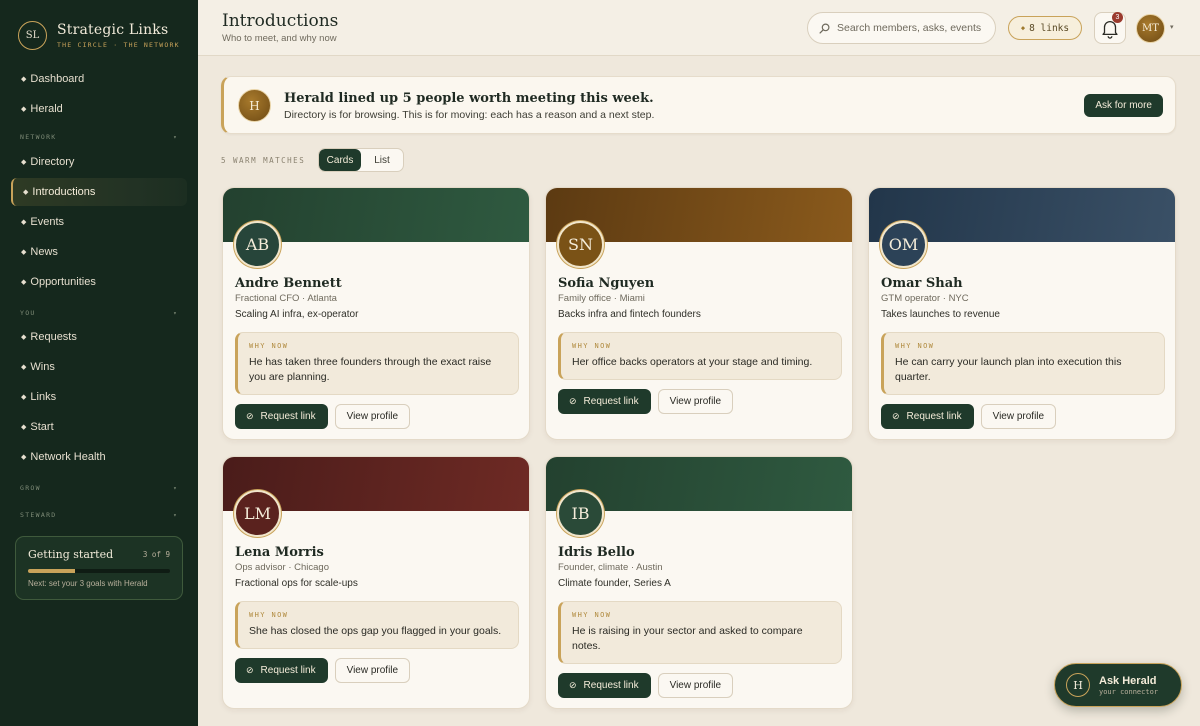  I want to click on sidebar-item-opportunities: ◆ Opportunities, so click(99, 282).